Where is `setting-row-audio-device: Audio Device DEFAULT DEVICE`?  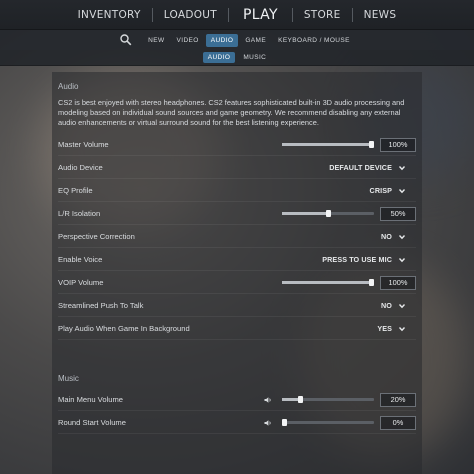 setting-row-audio-device: Audio Device DEFAULT DEVICE is located at coordinates (237, 168).